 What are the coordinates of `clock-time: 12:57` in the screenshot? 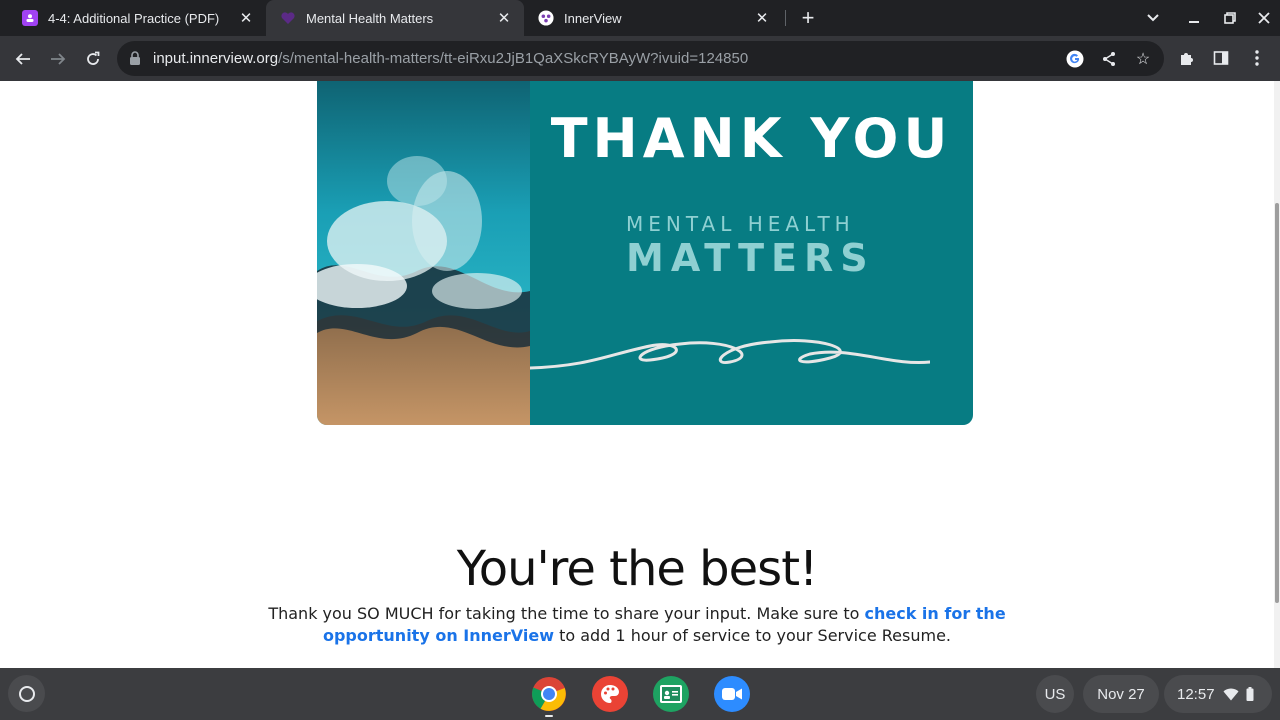 It's located at (1196, 694).